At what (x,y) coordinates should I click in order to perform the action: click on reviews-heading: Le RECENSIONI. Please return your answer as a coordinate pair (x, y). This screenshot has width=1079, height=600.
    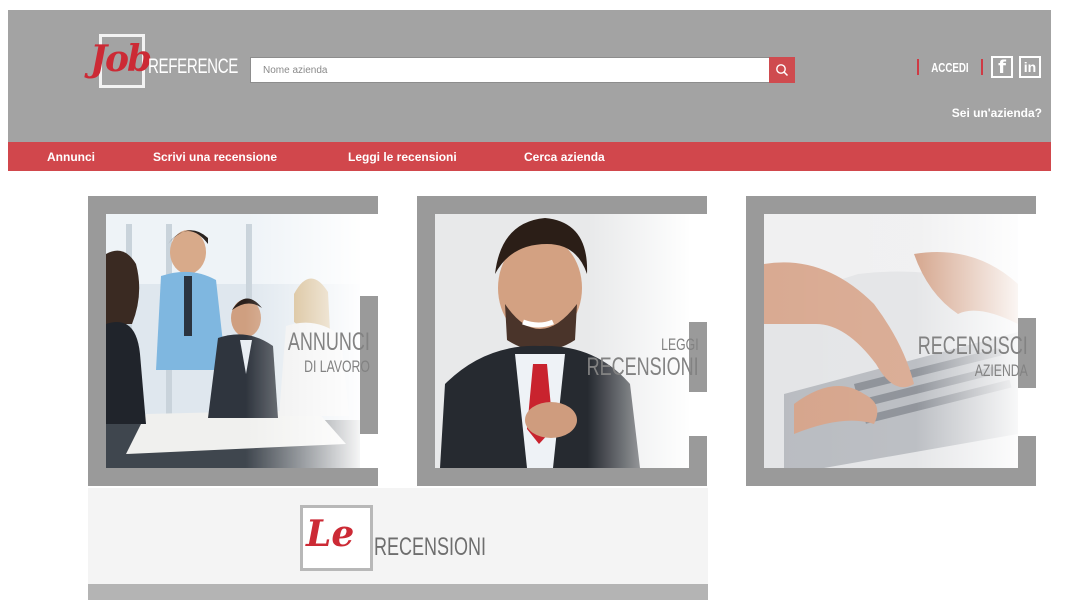
    Looking at the image, I should click on (405, 540).